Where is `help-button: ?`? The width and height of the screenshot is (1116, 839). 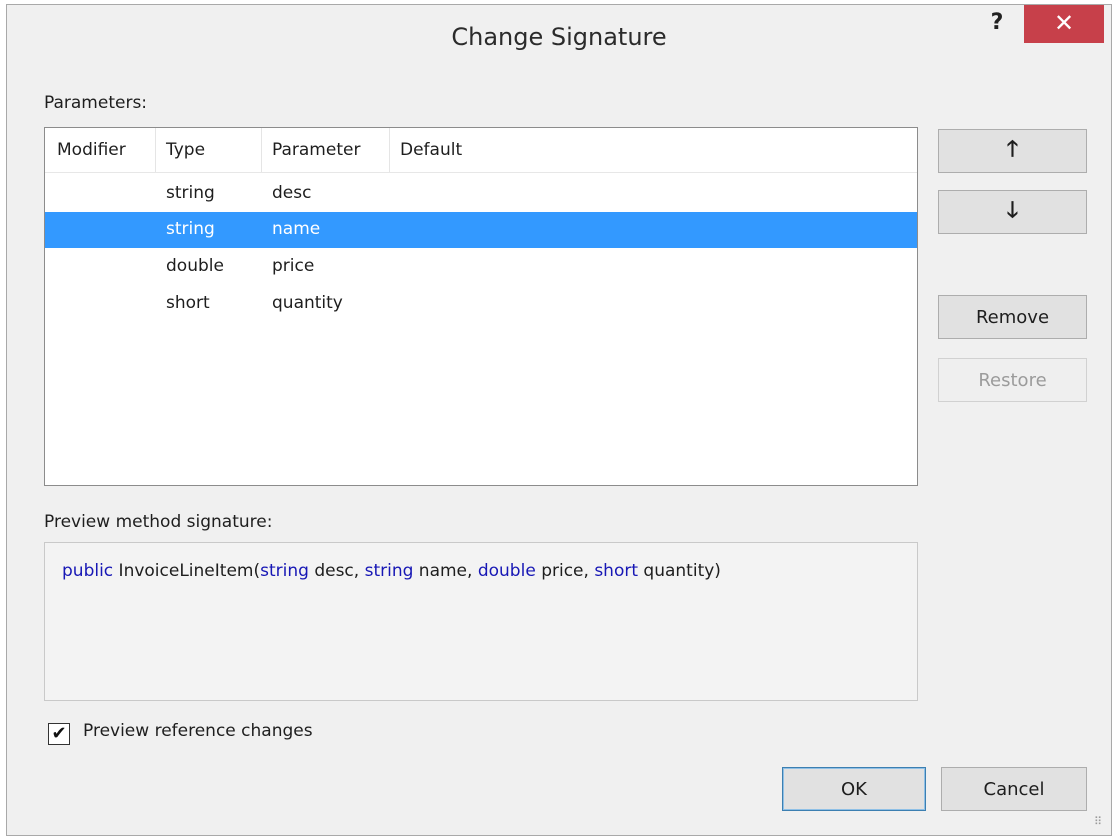 help-button: ? is located at coordinates (997, 24).